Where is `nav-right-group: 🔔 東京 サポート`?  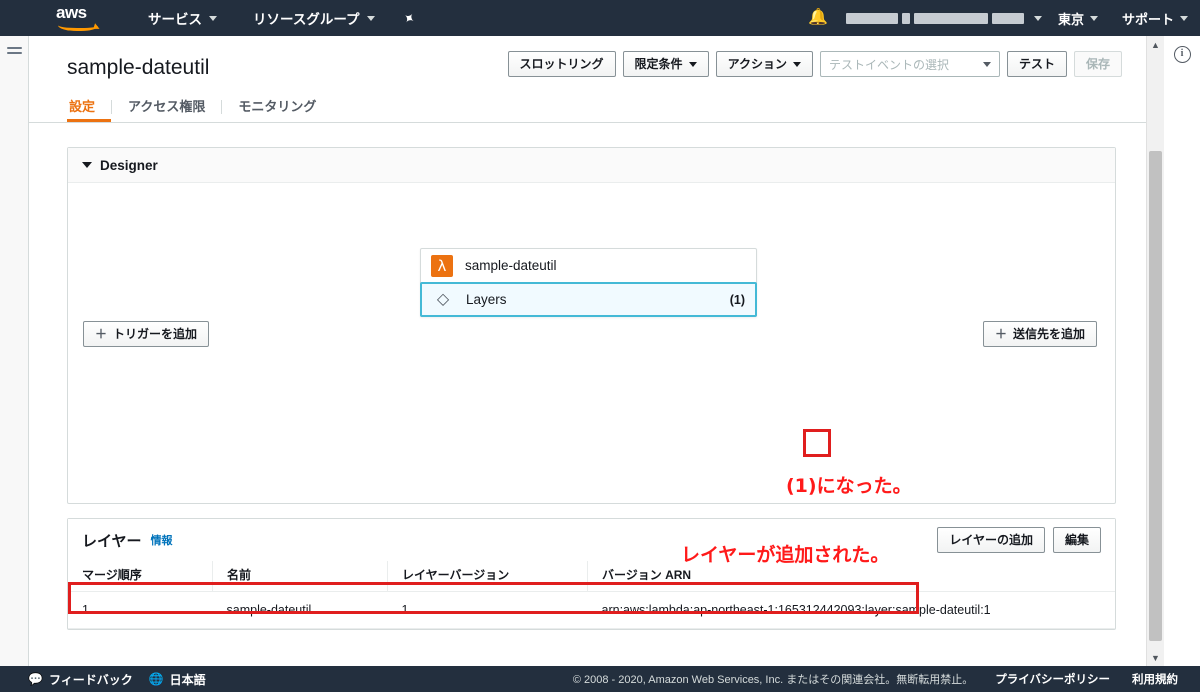
nav-right-group: 🔔 東京 サポート is located at coordinates (997, 18).